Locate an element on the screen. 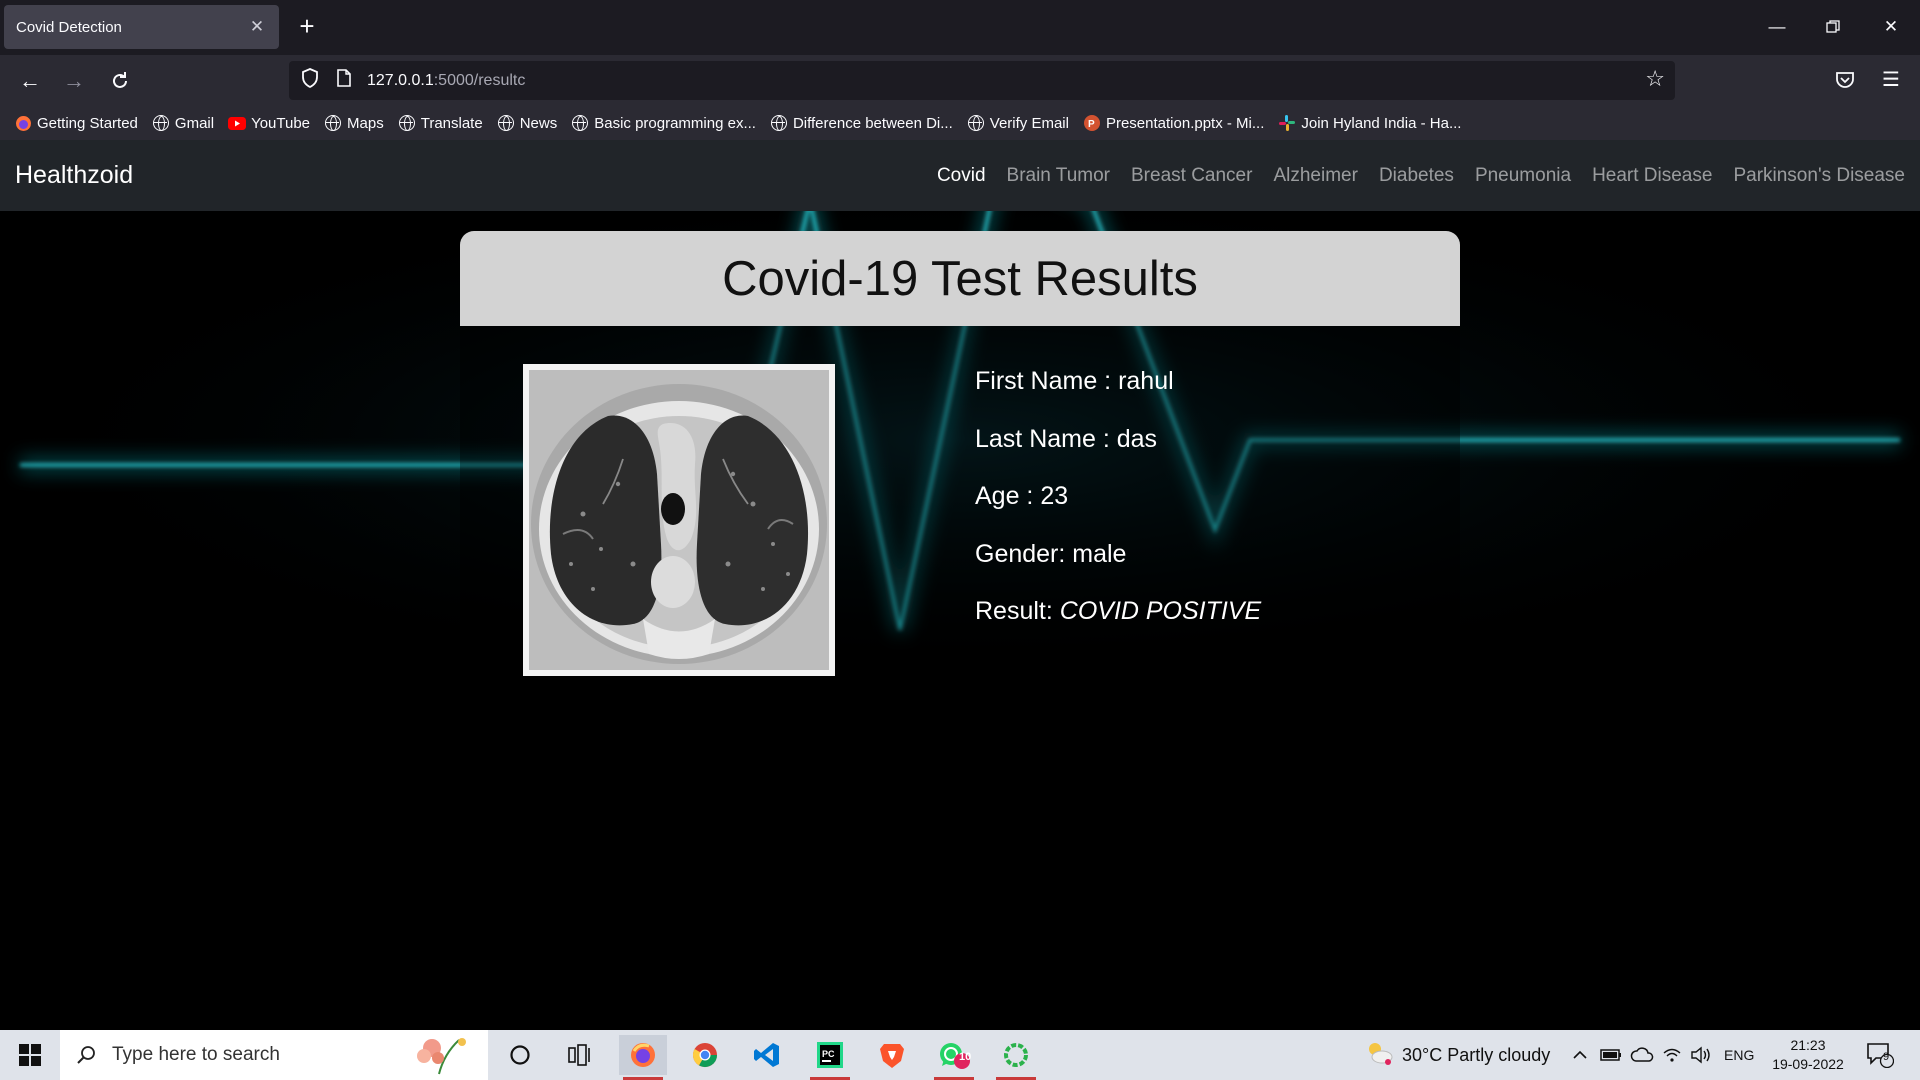  green-ring-app-icon is located at coordinates (1016, 1057).